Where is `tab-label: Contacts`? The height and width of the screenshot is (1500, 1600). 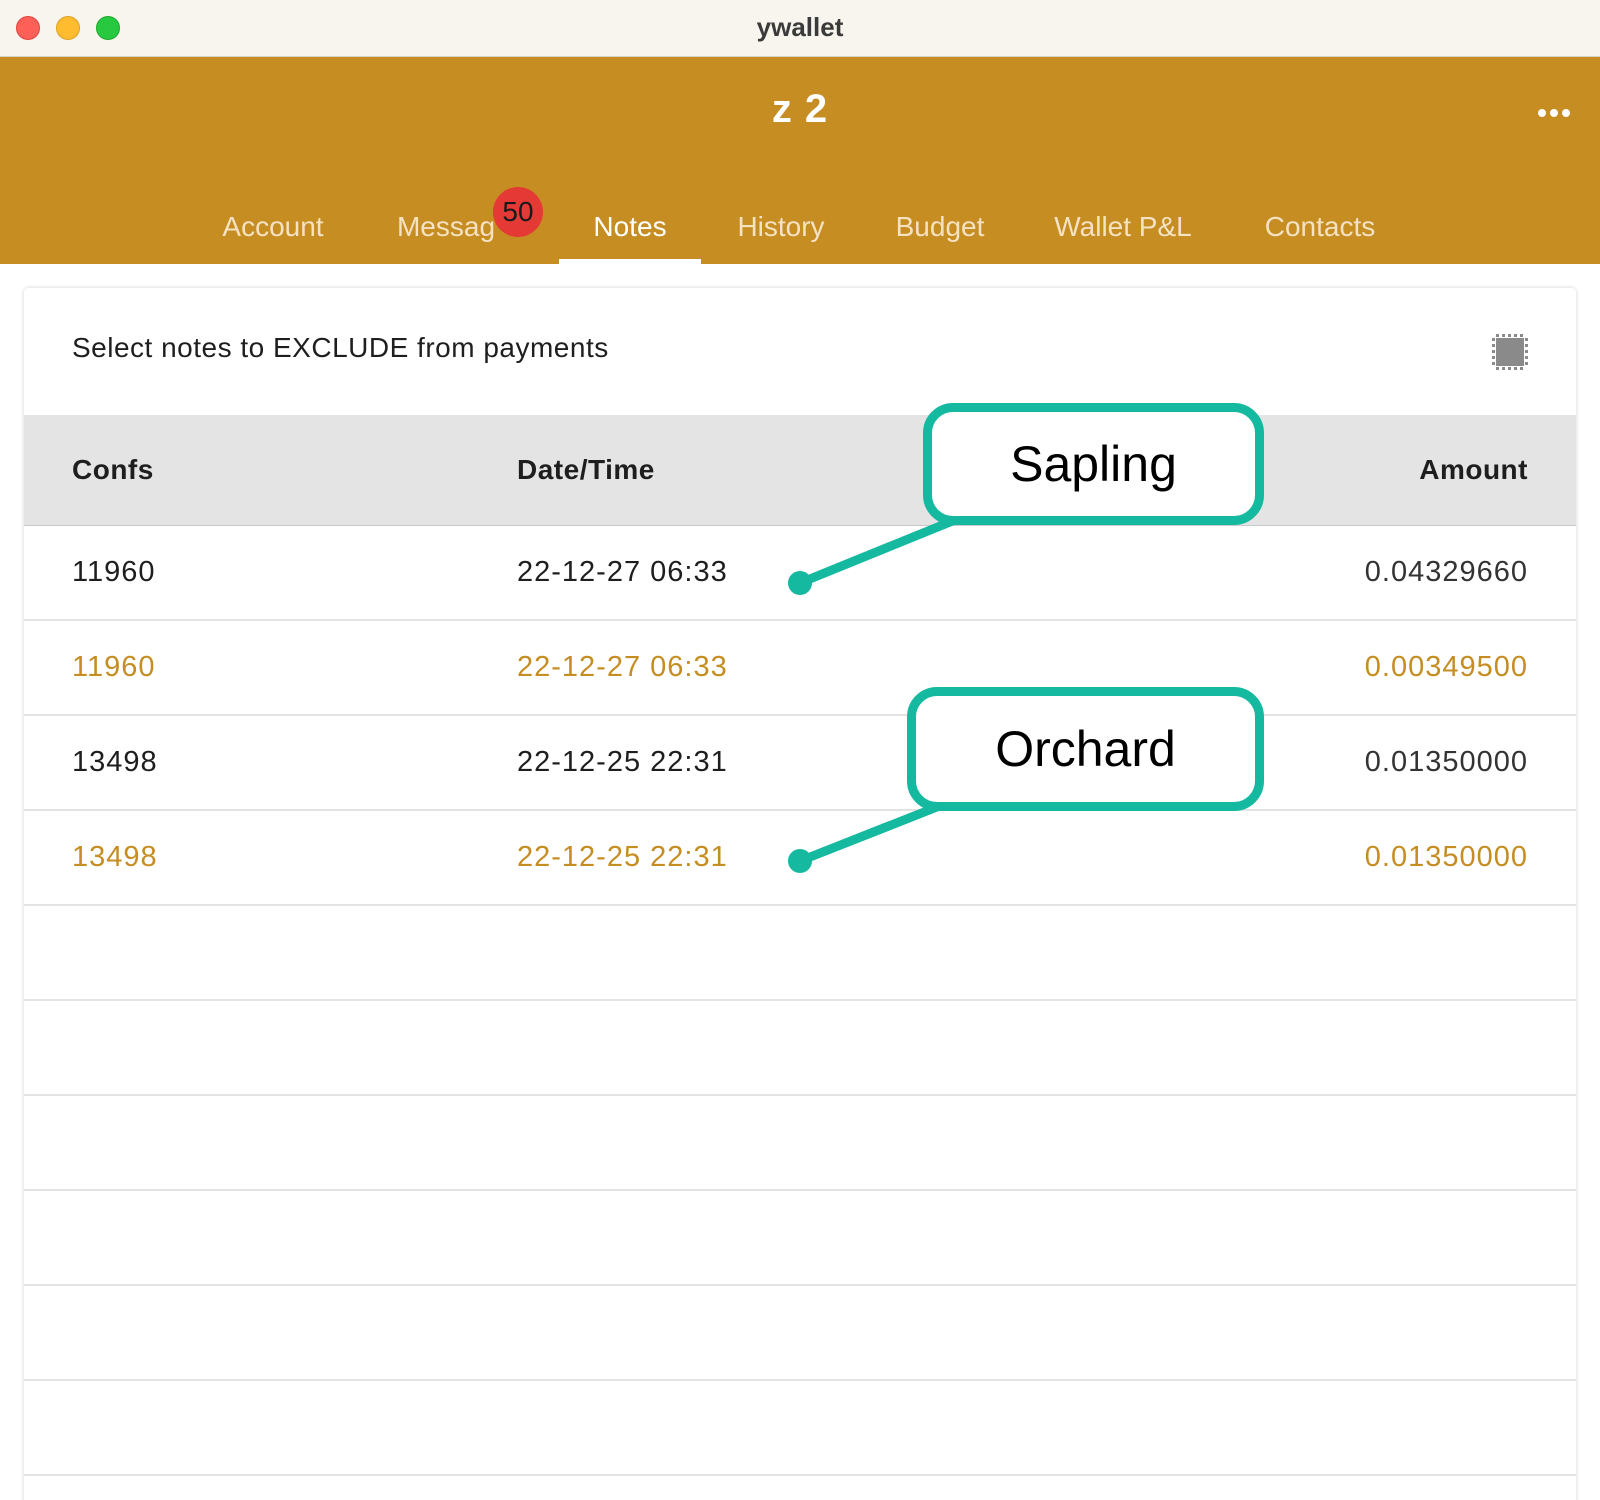 tab-label: Contacts is located at coordinates (1320, 226).